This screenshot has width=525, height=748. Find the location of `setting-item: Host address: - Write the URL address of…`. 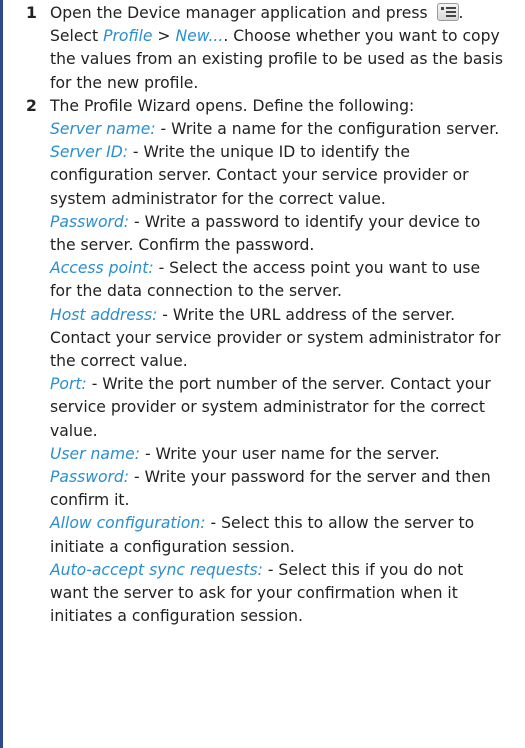

setting-item: Host address: - Write the URL address of… is located at coordinates (278, 339).